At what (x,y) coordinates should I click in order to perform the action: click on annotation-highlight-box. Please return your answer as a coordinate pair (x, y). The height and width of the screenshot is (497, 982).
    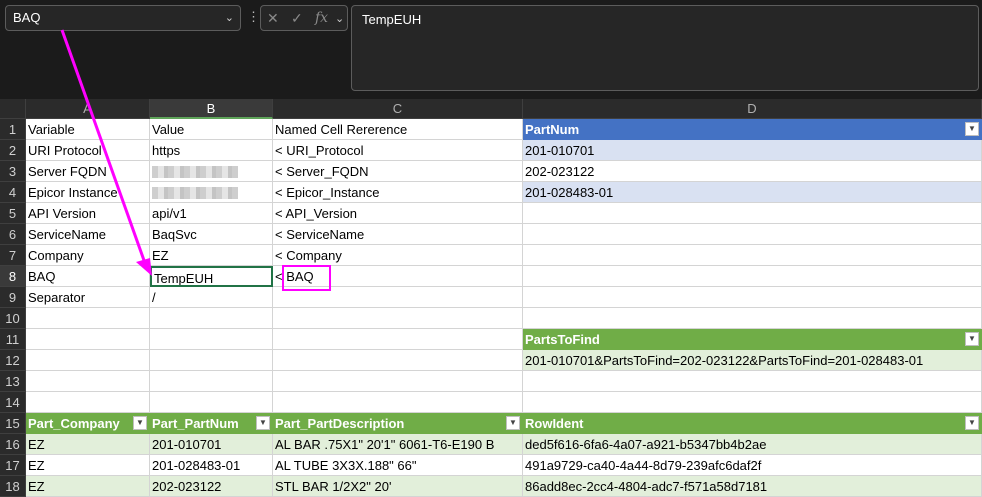
    Looking at the image, I should click on (306, 278).